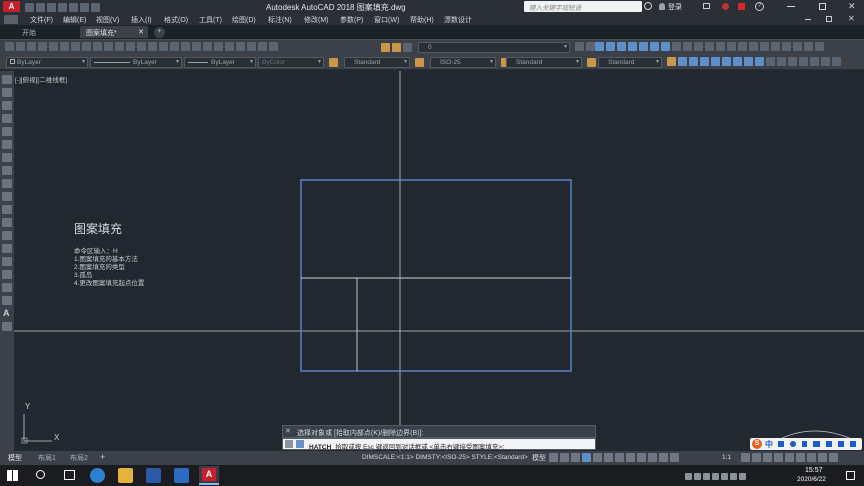  What do you see at coordinates (665, 46) in the screenshot?
I see `donut-icon` at bounding box center [665, 46].